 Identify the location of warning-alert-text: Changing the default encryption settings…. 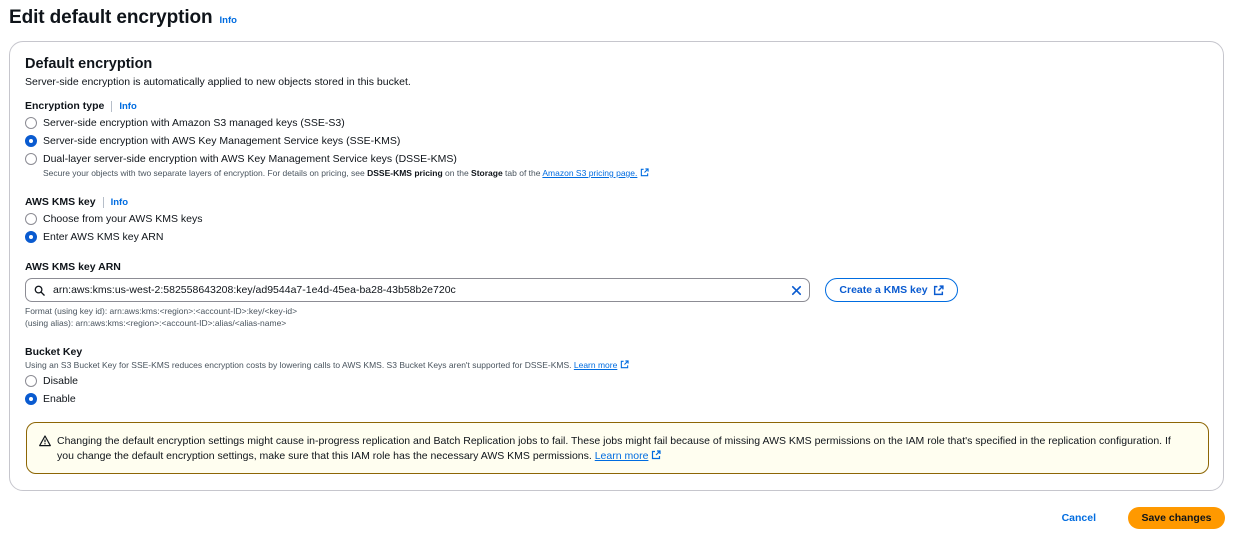
(617, 449).